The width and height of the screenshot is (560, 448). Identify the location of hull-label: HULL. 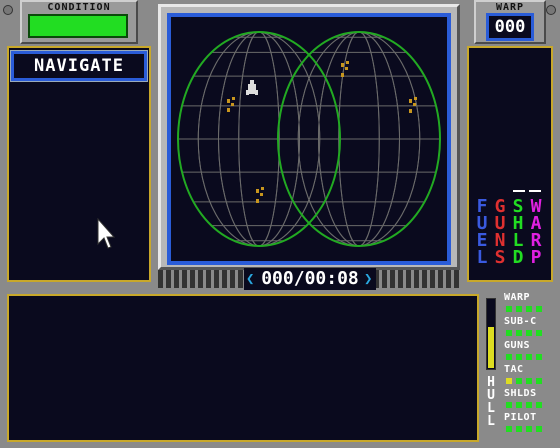
(491, 402).